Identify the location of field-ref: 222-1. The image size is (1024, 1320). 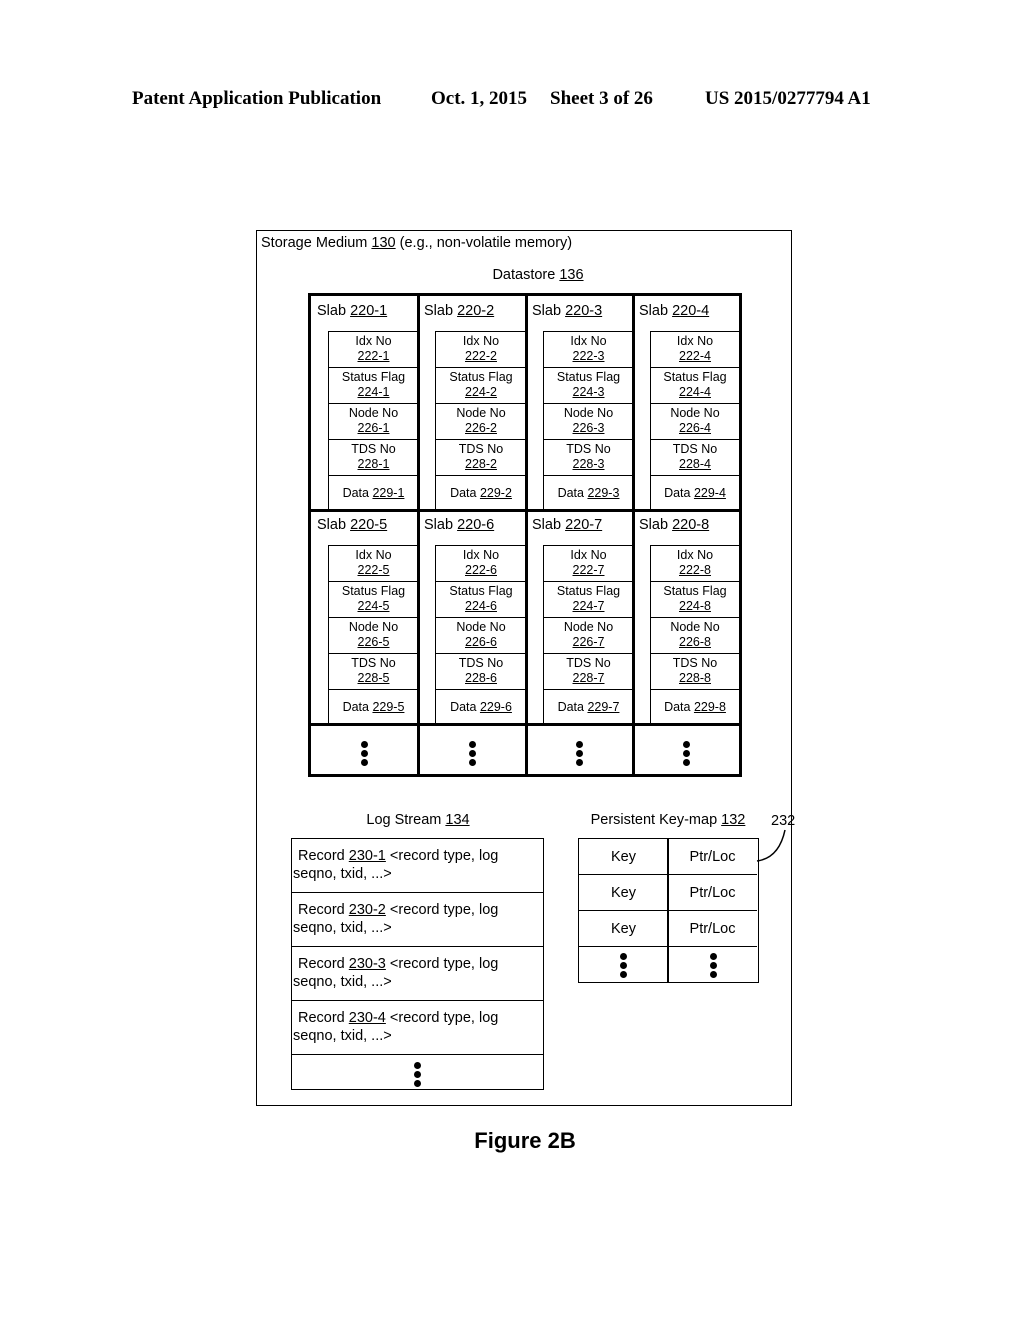
(373, 356).